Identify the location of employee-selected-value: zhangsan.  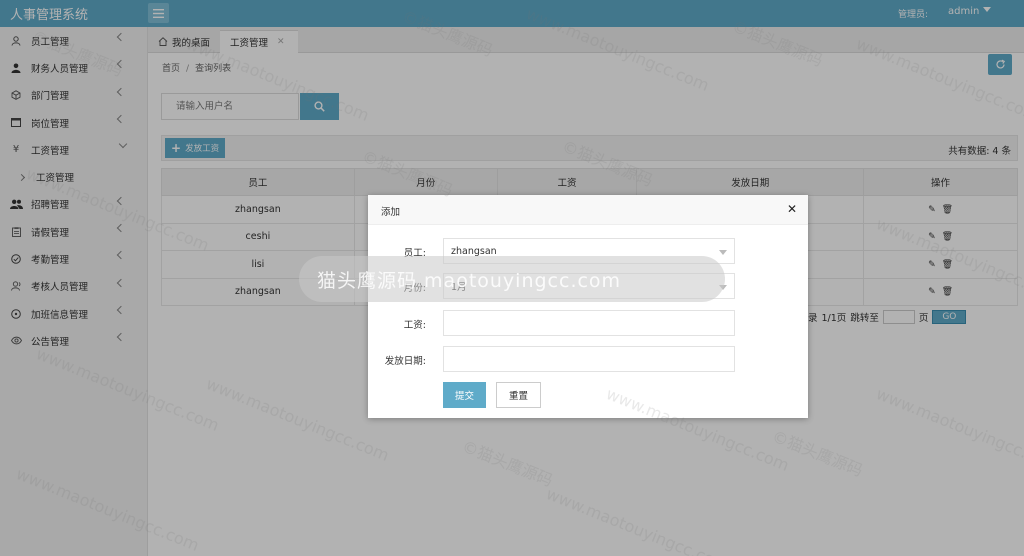
(474, 251).